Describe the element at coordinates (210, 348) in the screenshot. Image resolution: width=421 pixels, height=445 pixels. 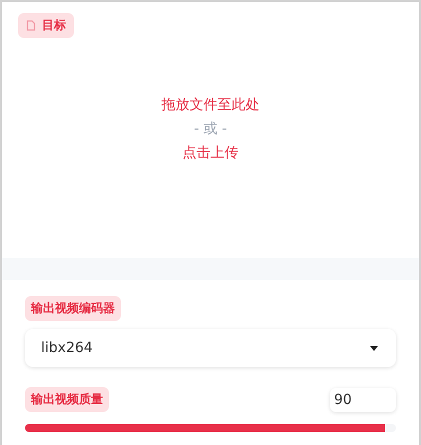
I see `codec-dropdown: libx264` at that location.